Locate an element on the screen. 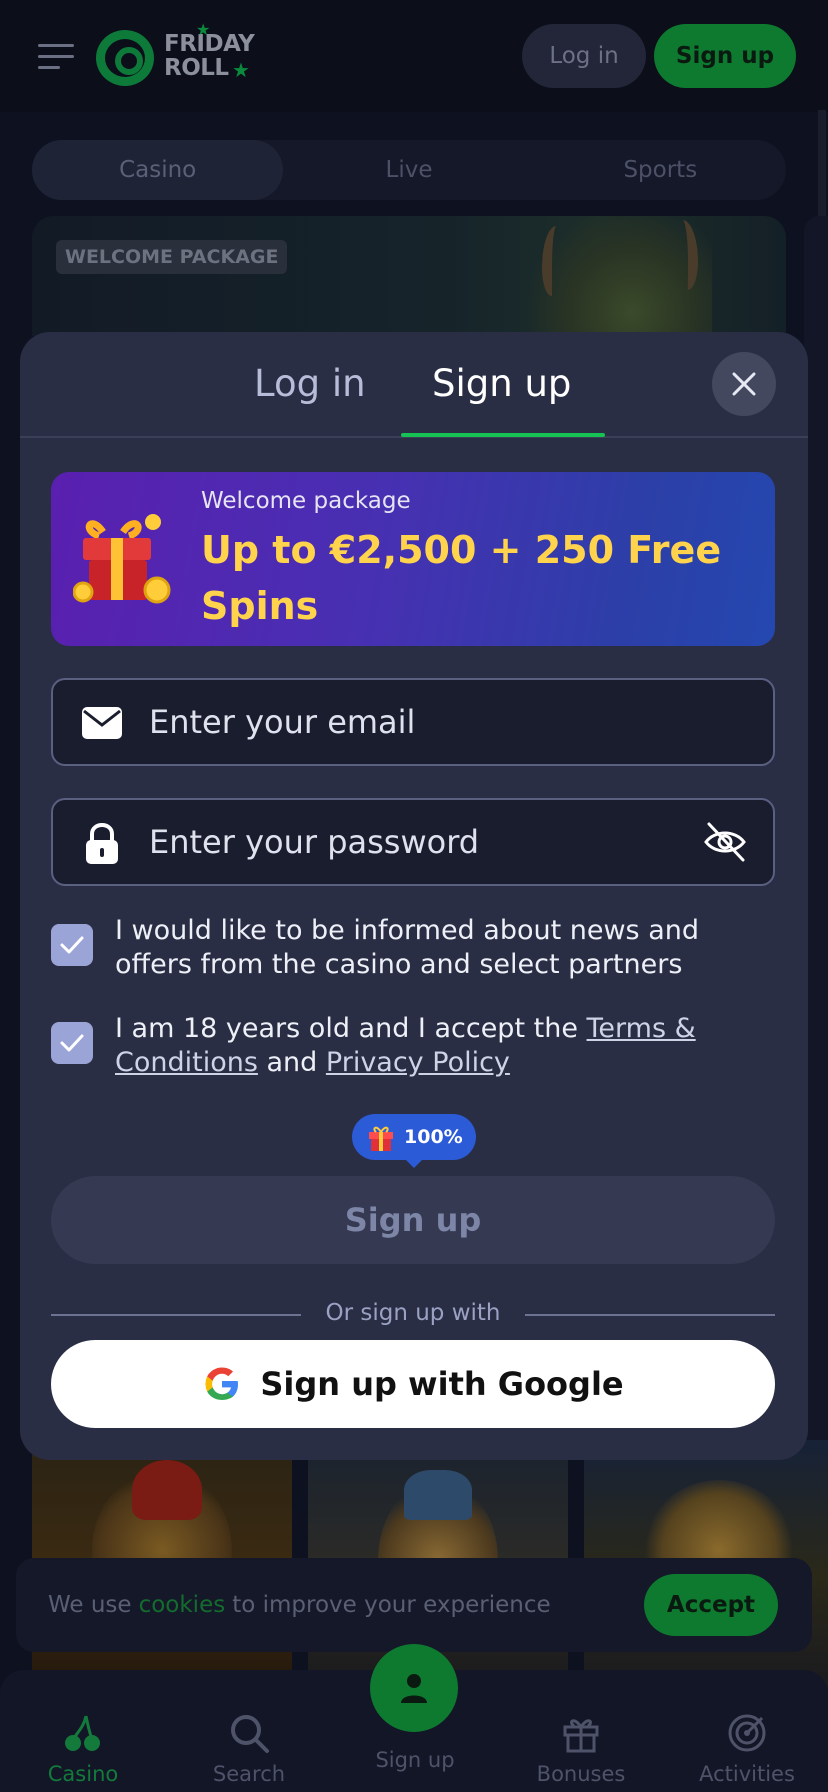  nav-bonuses-label: Bonuses is located at coordinates (581, 1774).